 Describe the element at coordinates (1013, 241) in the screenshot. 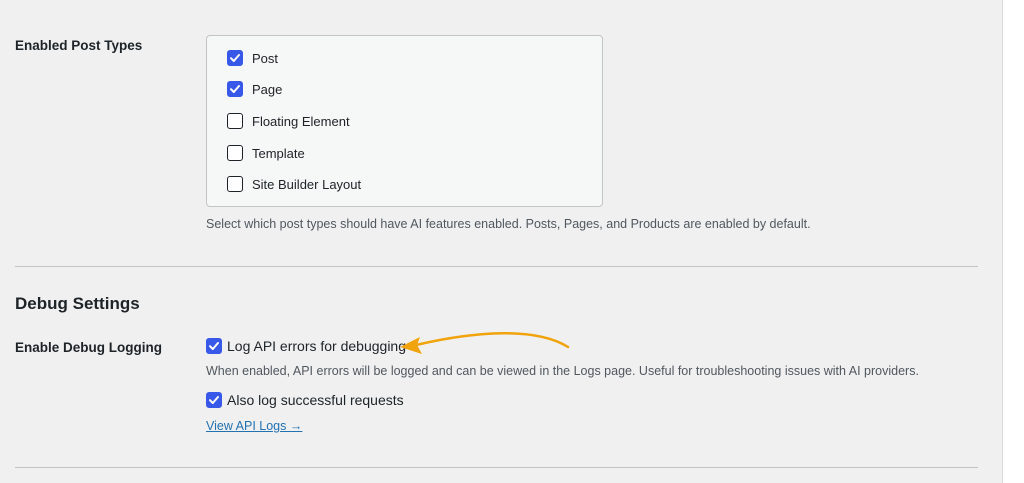

I see `page-right-edge` at that location.